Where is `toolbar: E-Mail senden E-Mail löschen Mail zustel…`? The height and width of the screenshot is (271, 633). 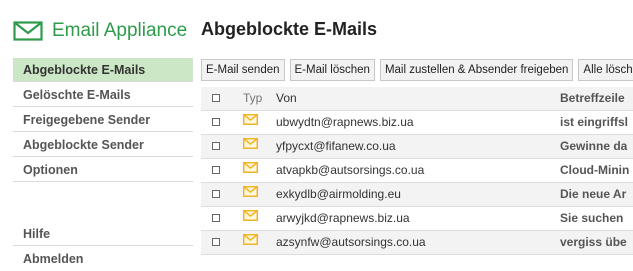
toolbar: E-Mail senden E-Mail löschen Mail zustel… is located at coordinates (417, 71).